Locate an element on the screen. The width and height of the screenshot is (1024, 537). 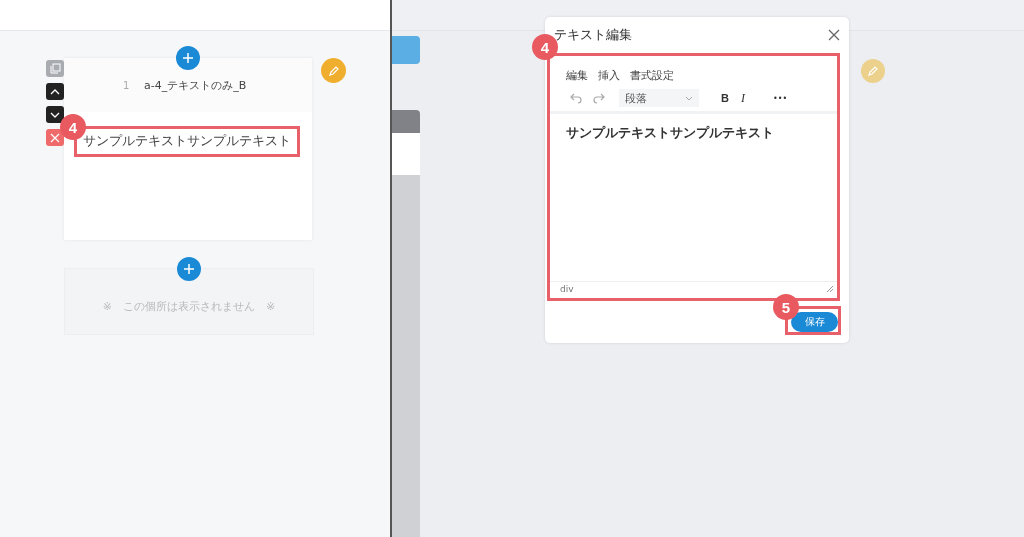
editor-text: サンプルテキストサンプルテキスト is located at coordinates (670, 132).